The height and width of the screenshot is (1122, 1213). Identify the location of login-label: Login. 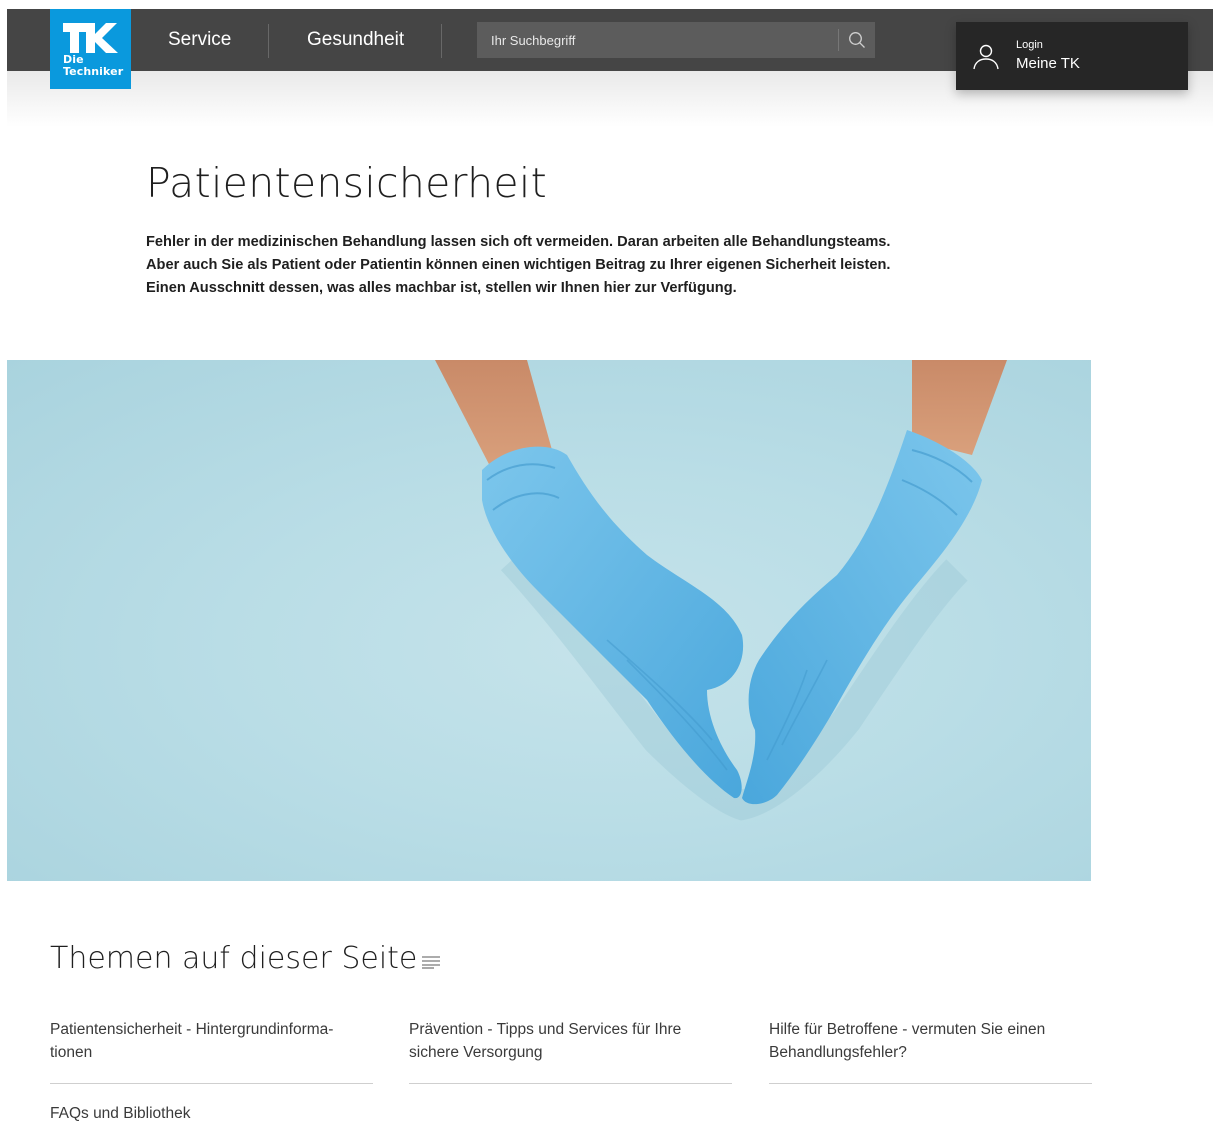
(1029, 45).